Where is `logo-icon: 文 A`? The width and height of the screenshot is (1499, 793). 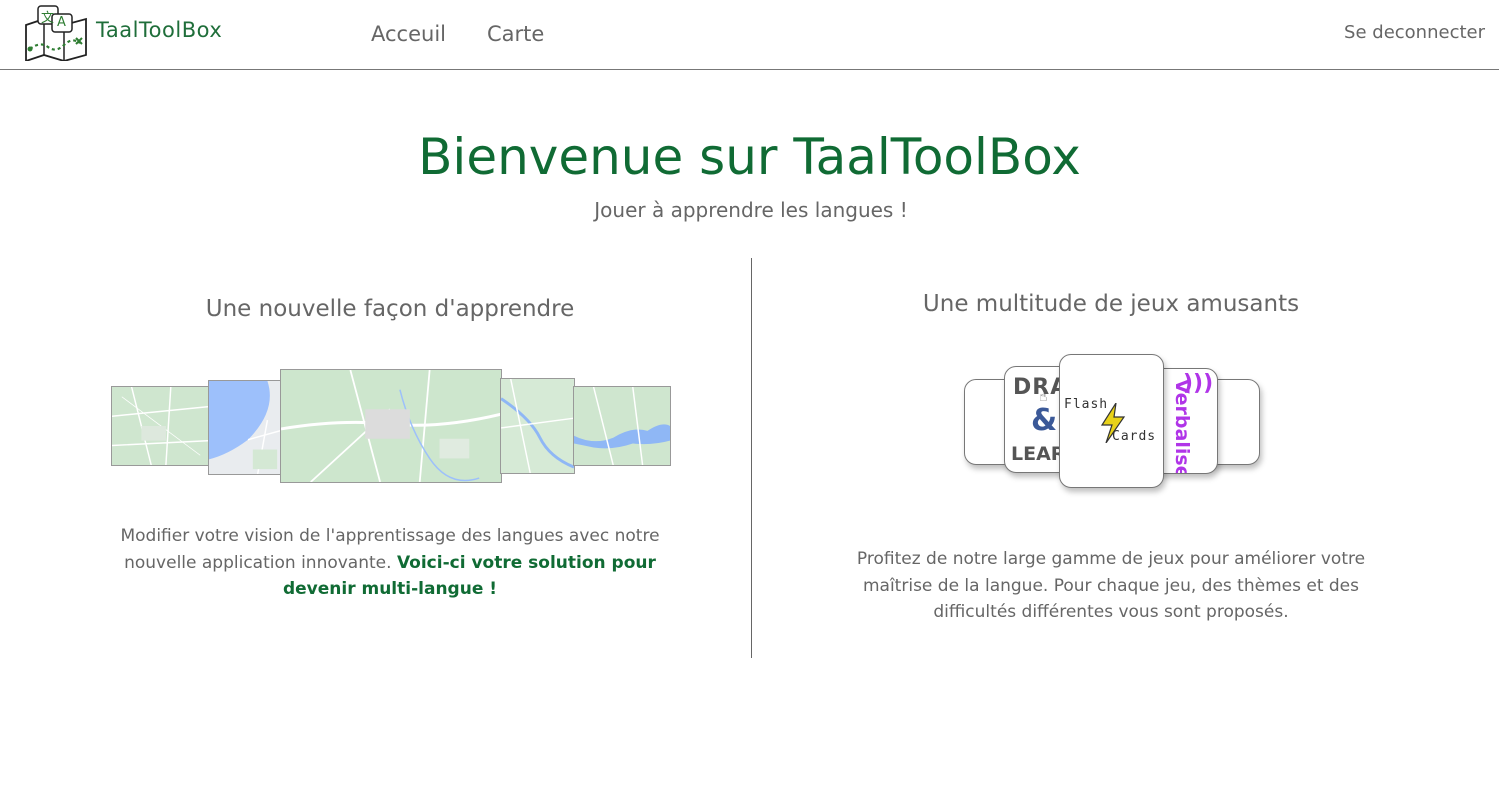
logo-icon: 文 A is located at coordinates (56, 34).